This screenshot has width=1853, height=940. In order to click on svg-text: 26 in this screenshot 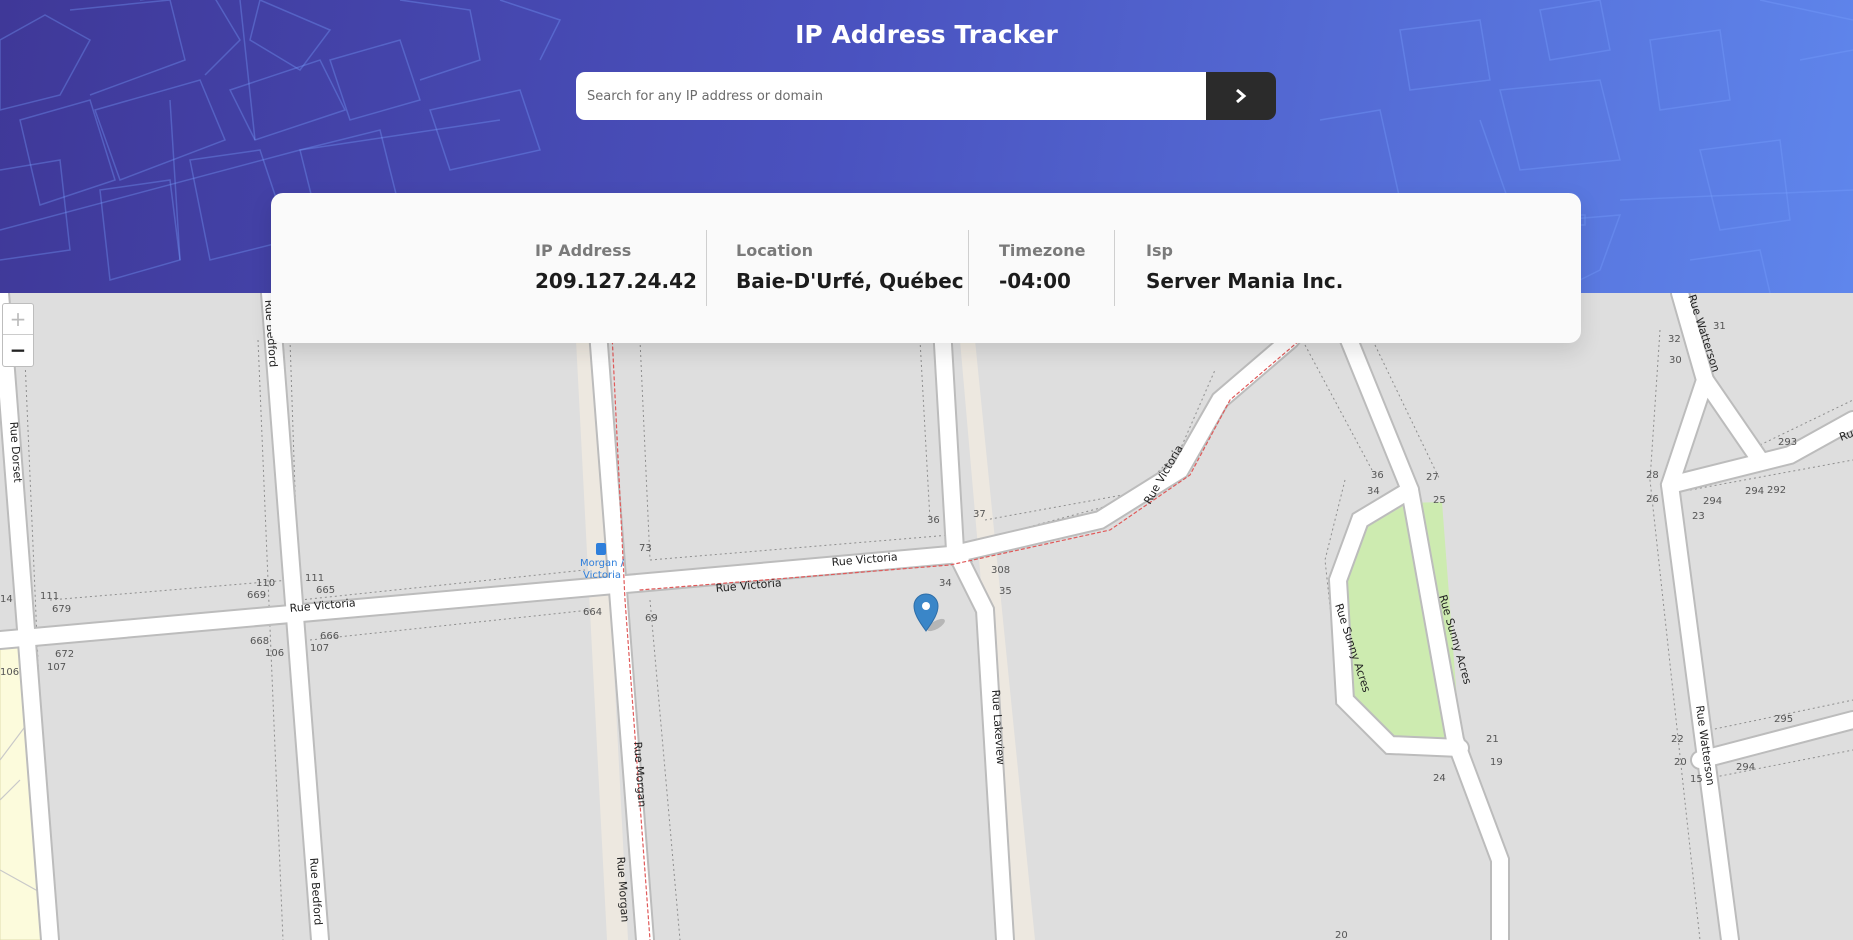, I will do `click(1652, 499)`.